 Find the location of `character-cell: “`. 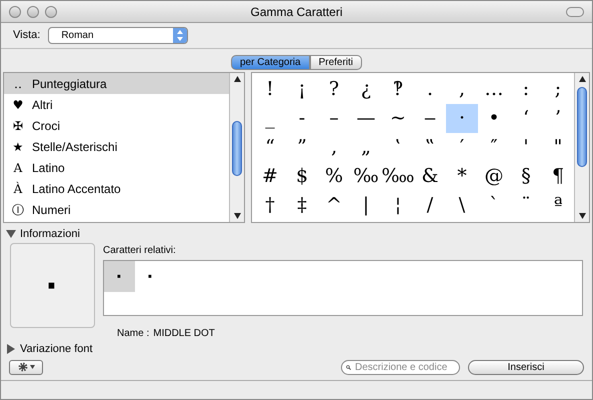

character-cell: “ is located at coordinates (270, 147).